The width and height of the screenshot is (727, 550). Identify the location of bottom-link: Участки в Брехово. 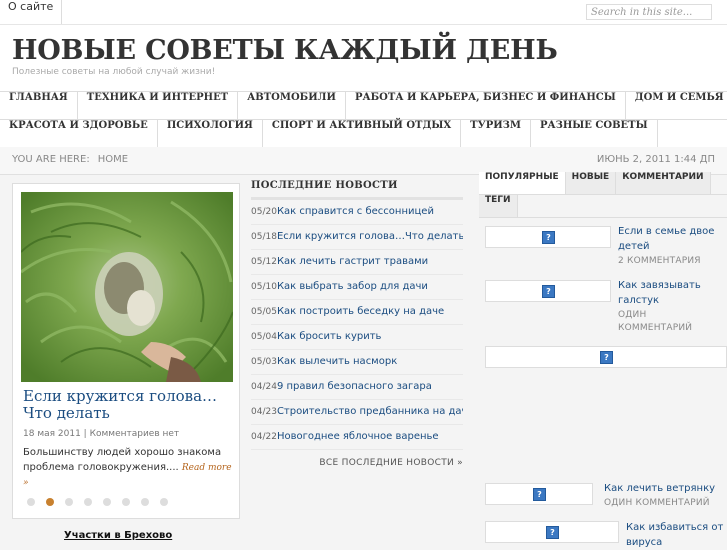
(118, 535).